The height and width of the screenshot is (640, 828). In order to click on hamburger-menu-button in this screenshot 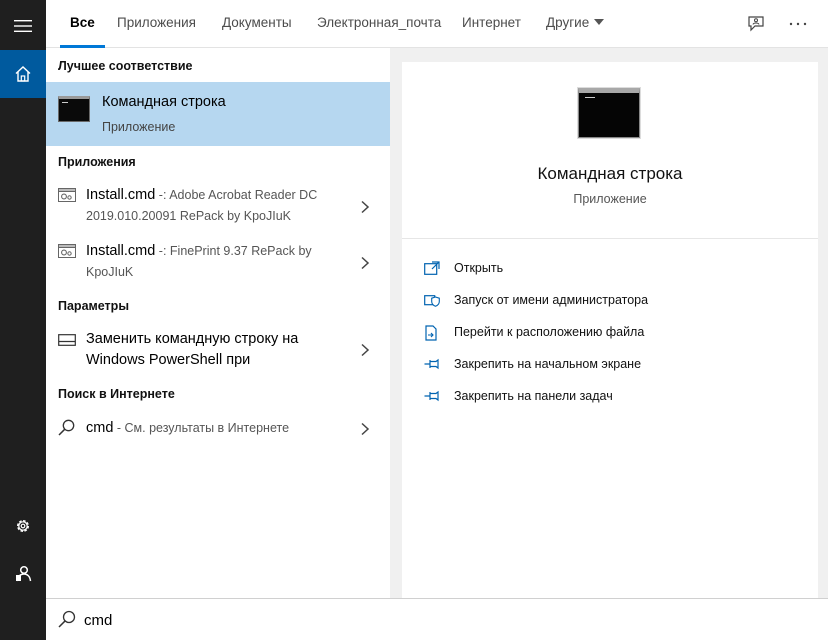, I will do `click(23, 26)`.